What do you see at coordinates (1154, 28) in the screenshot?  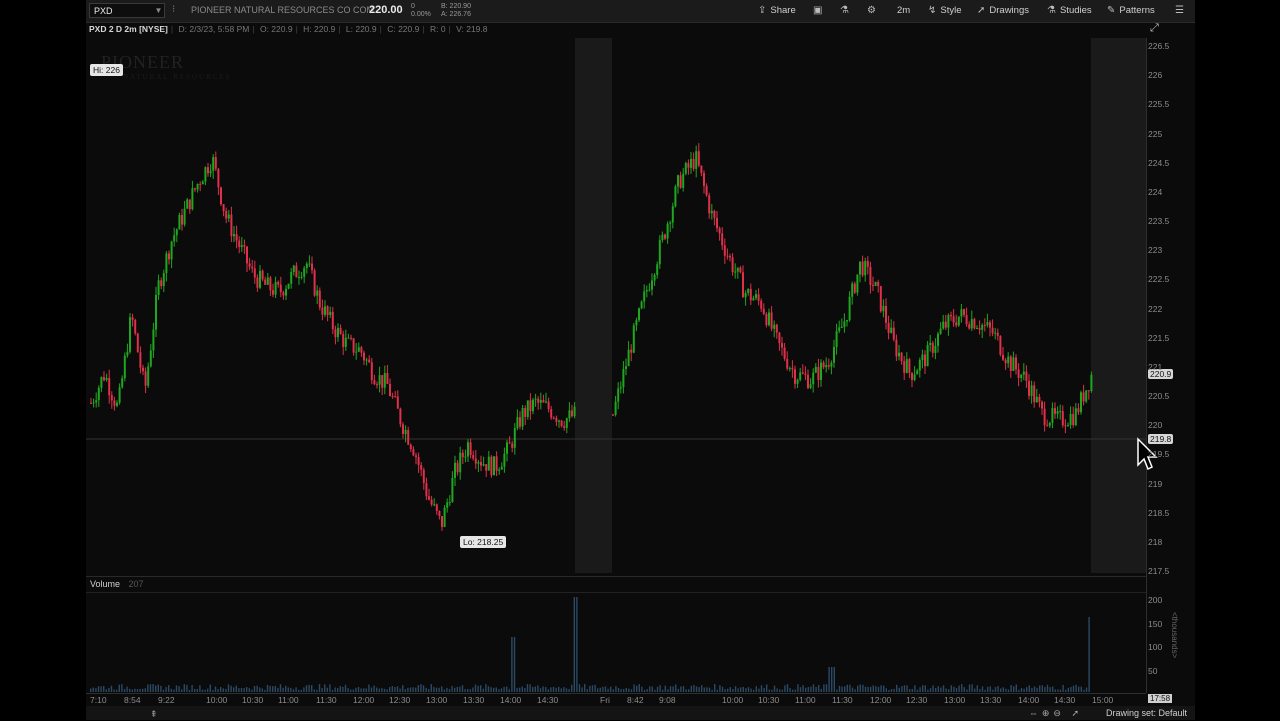 I see `drawing-tool-icon: ⤢` at bounding box center [1154, 28].